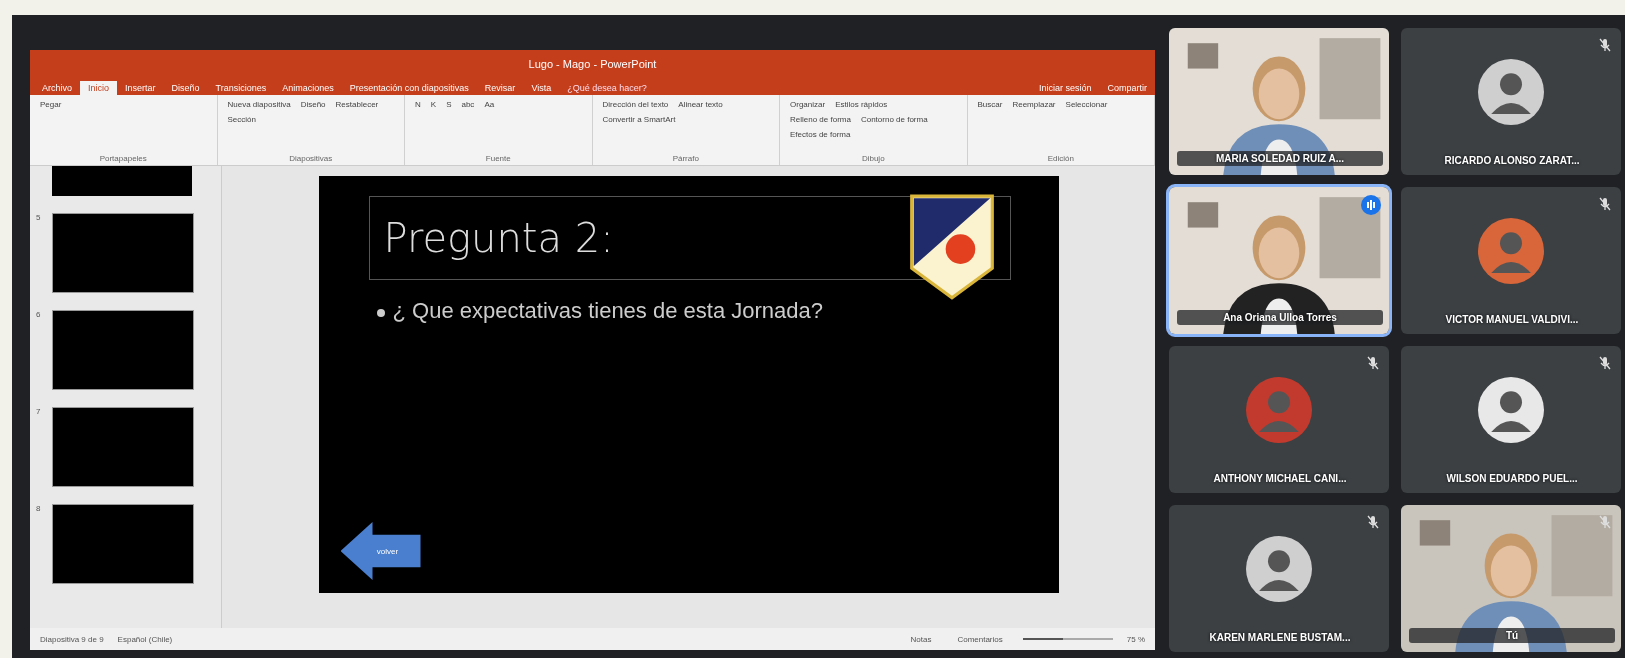  I want to click on ribbon-button: N, so click(418, 104).